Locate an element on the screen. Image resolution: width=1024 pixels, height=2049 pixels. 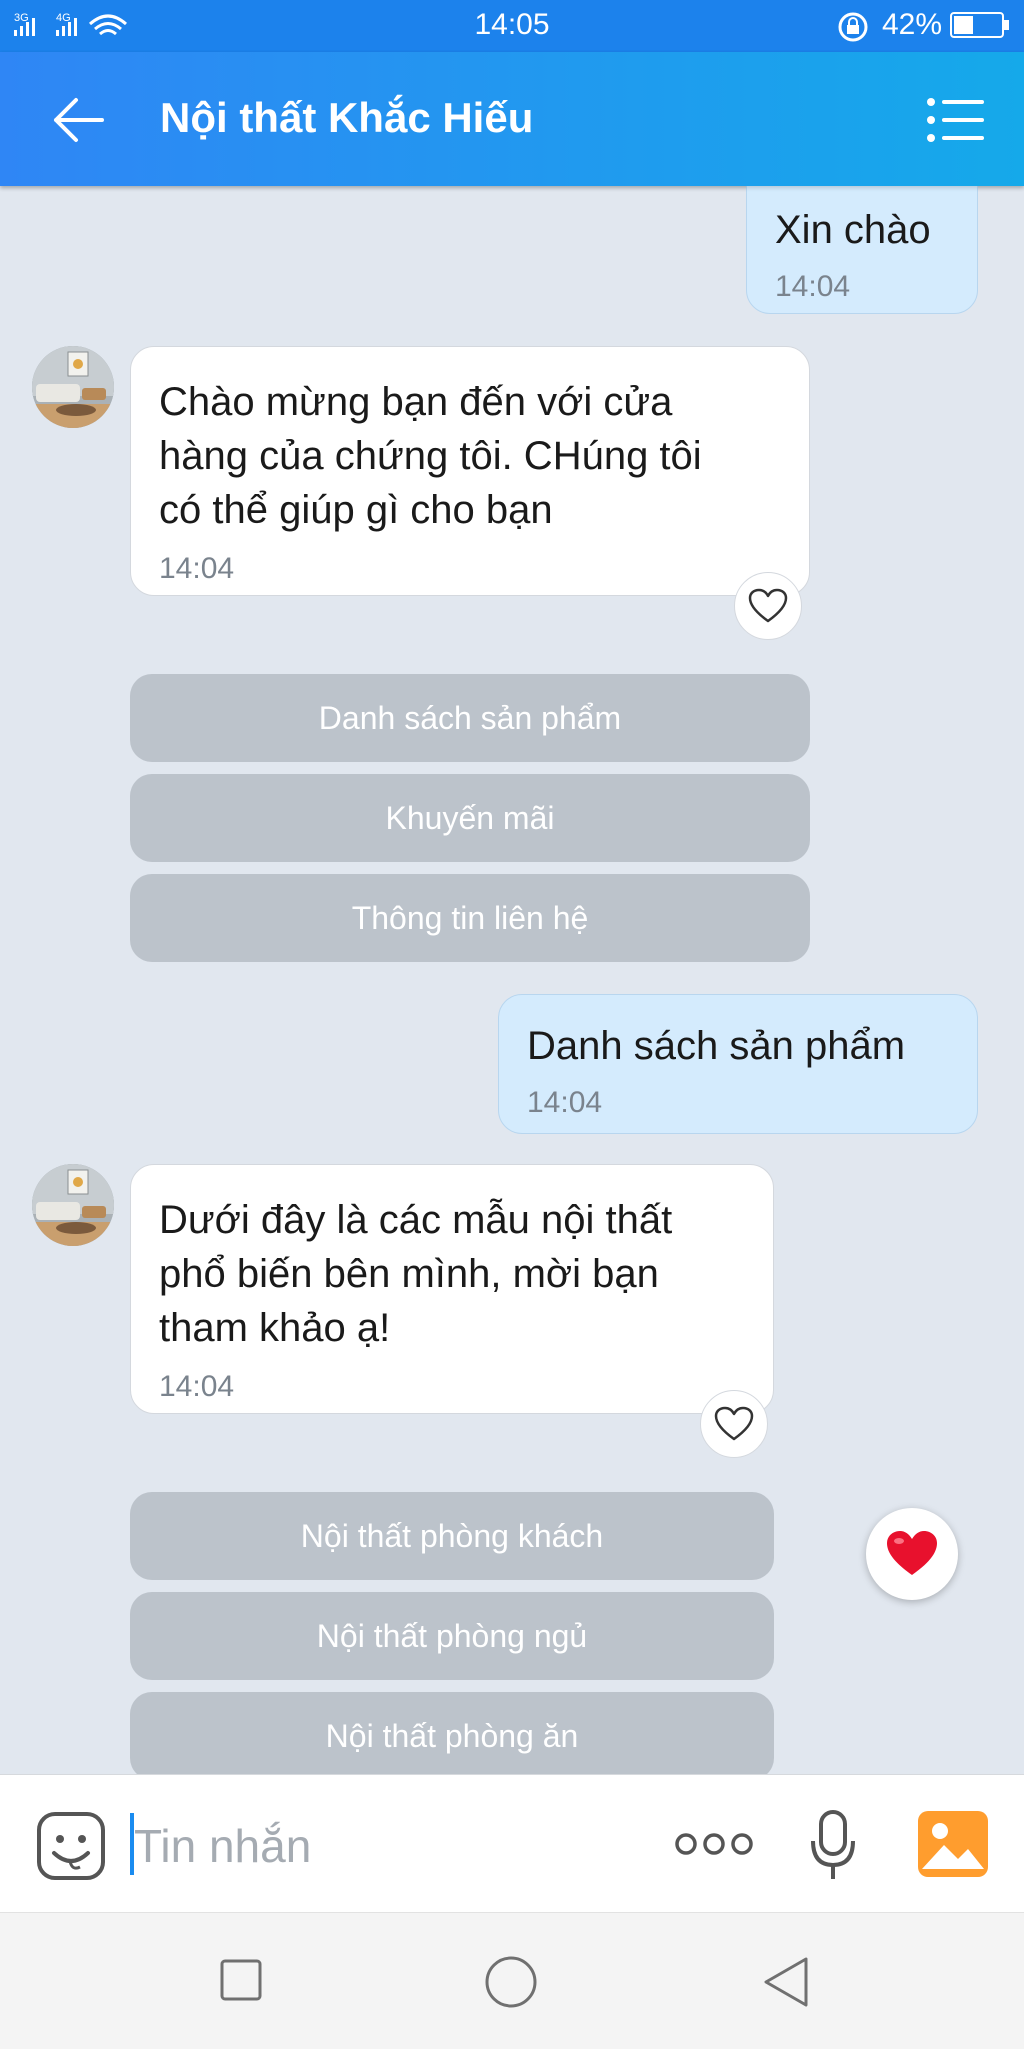
chat-header-overlay: Nội thất Khắc Hiếu is located at coordinates (512, 119).